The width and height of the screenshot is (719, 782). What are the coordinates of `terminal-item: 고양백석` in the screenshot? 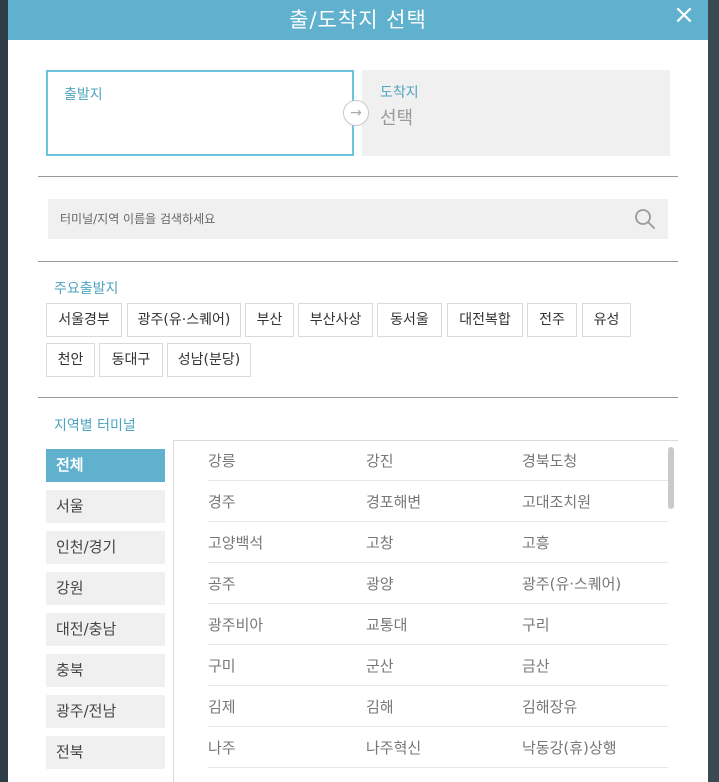 It's located at (235, 542).